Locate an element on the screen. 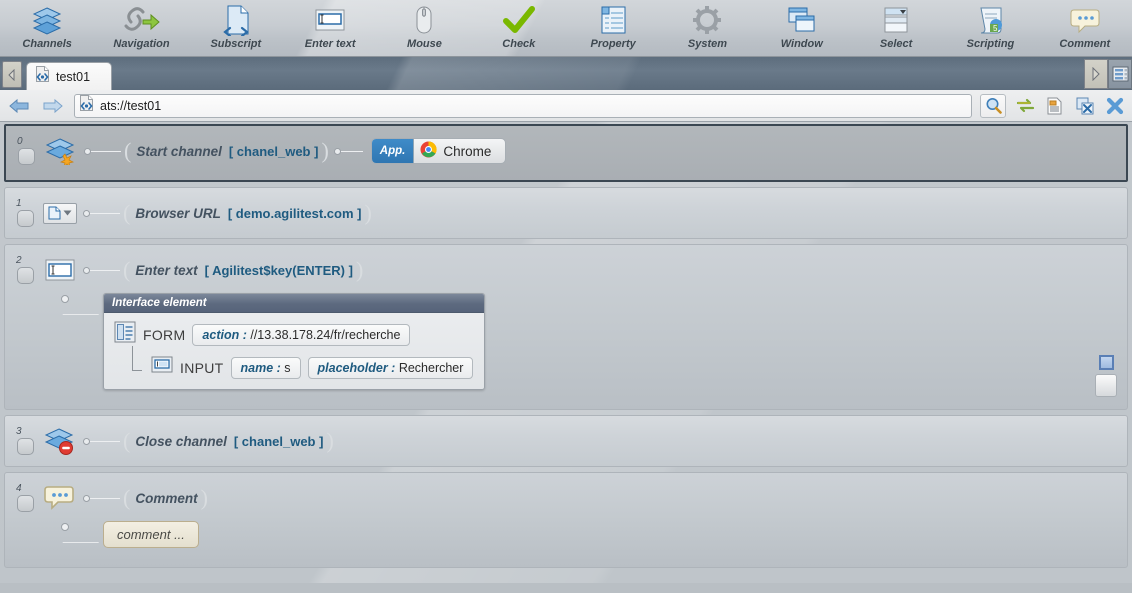 The width and height of the screenshot is (1132, 593). toolbar-label: Window is located at coordinates (801, 44).